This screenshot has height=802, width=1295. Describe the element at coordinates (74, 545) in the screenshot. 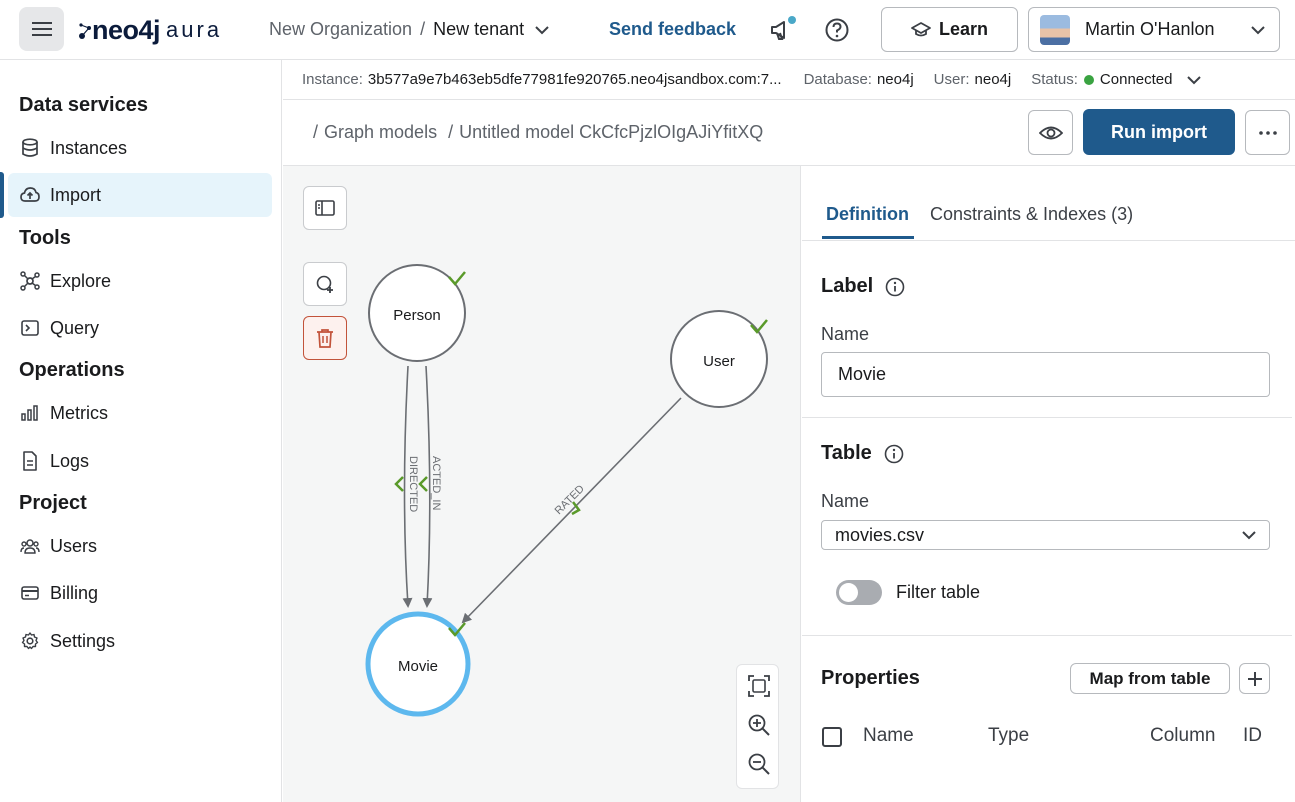

I see `sidebar-item-label: Users` at that location.